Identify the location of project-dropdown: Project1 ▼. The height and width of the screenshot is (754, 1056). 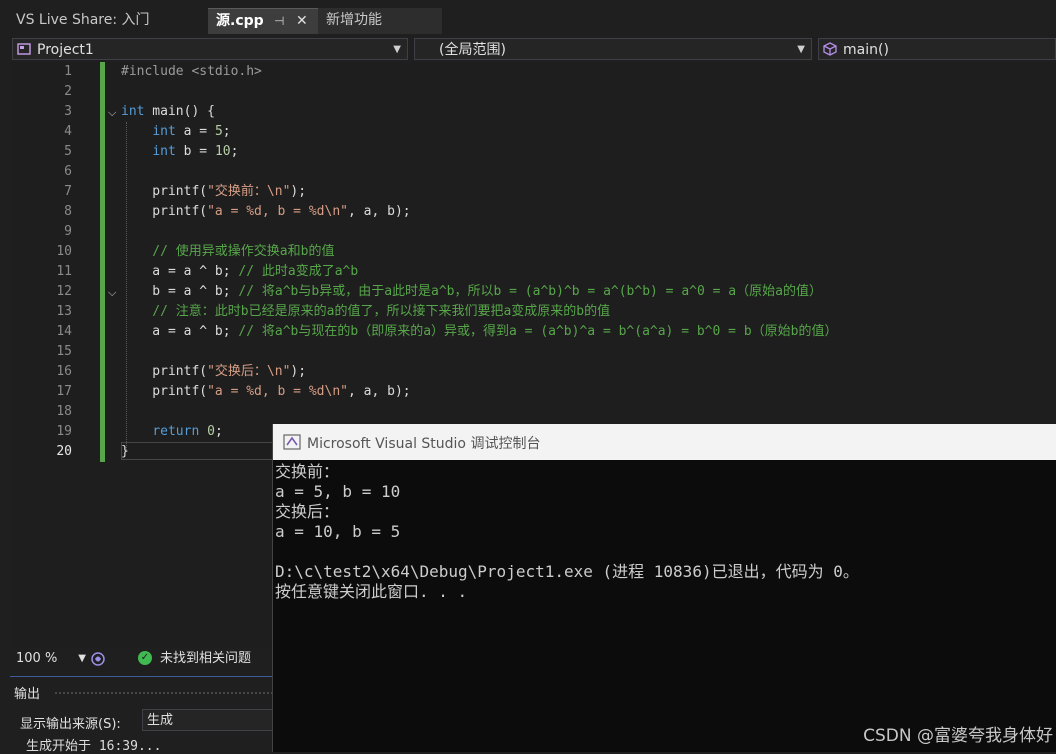
(210, 49).